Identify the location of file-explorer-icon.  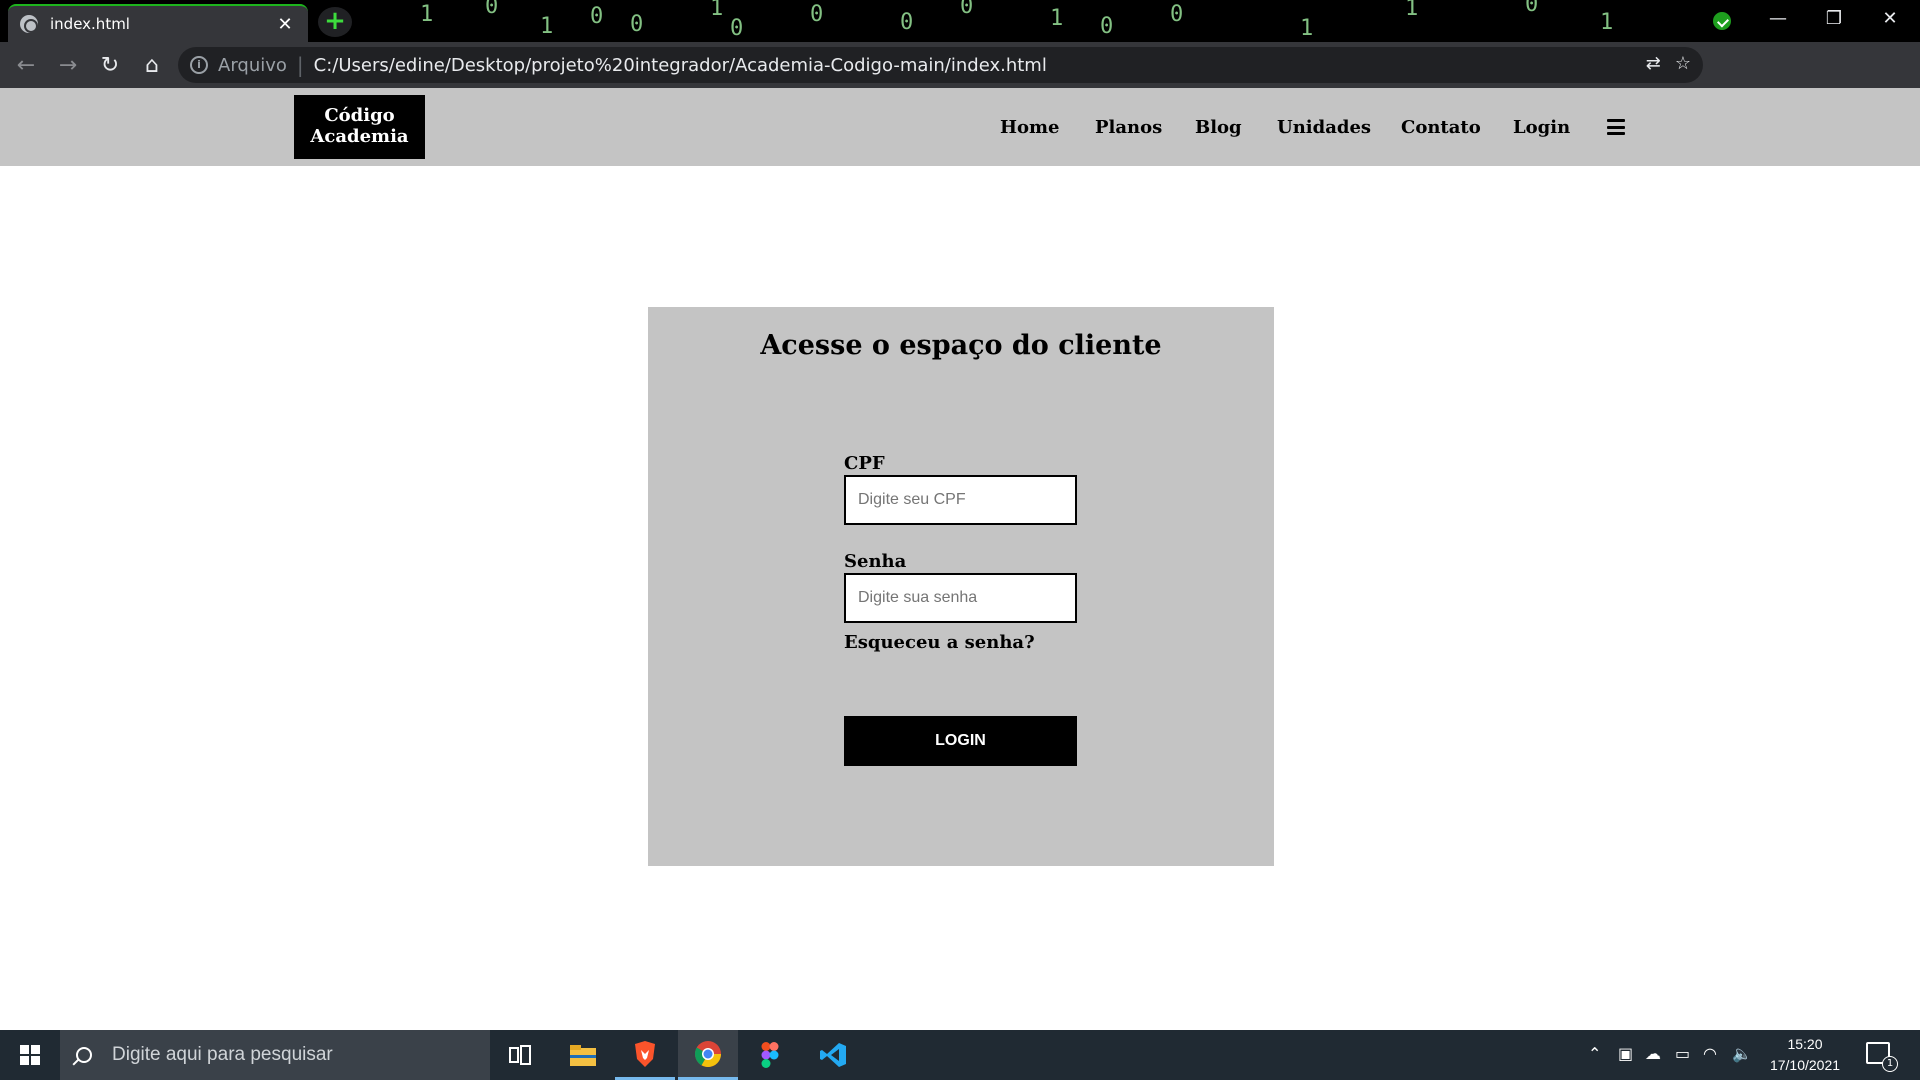
(583, 1055).